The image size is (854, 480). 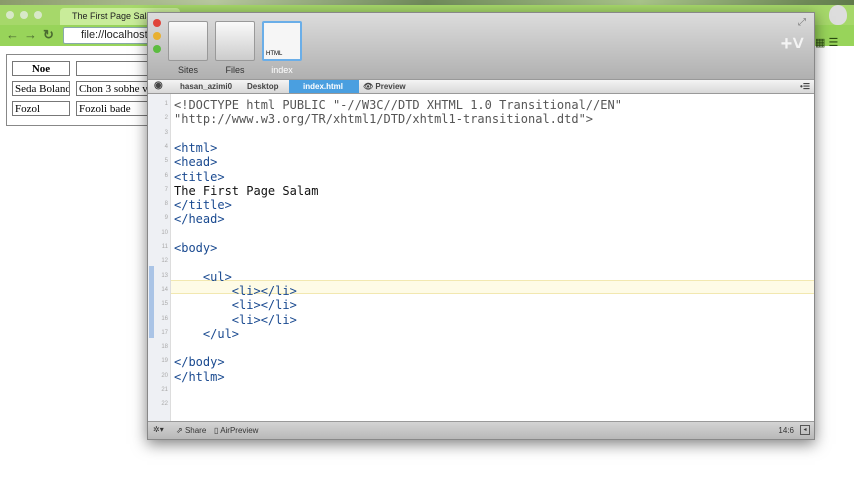 I want to click on editor-titlebar: Sites Files HTML index ⤢ +˅, so click(x=481, y=46).